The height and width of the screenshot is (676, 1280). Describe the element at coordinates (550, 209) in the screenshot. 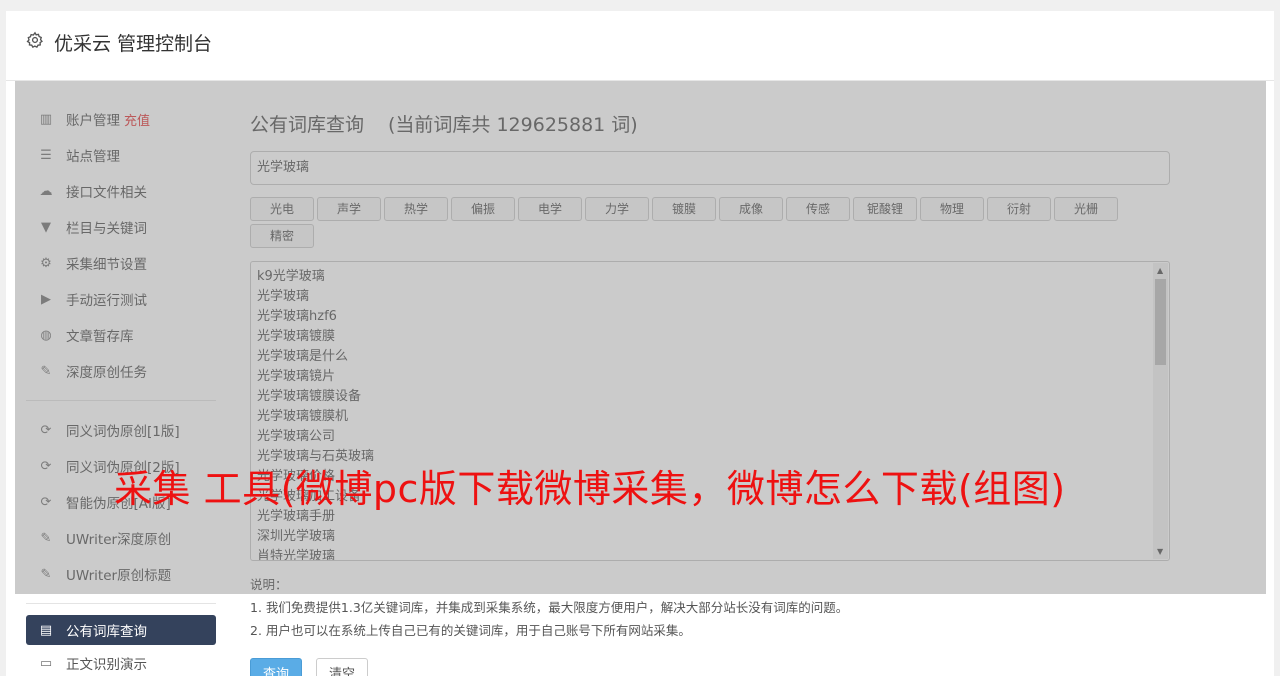

I see `category-tag: 电学` at that location.